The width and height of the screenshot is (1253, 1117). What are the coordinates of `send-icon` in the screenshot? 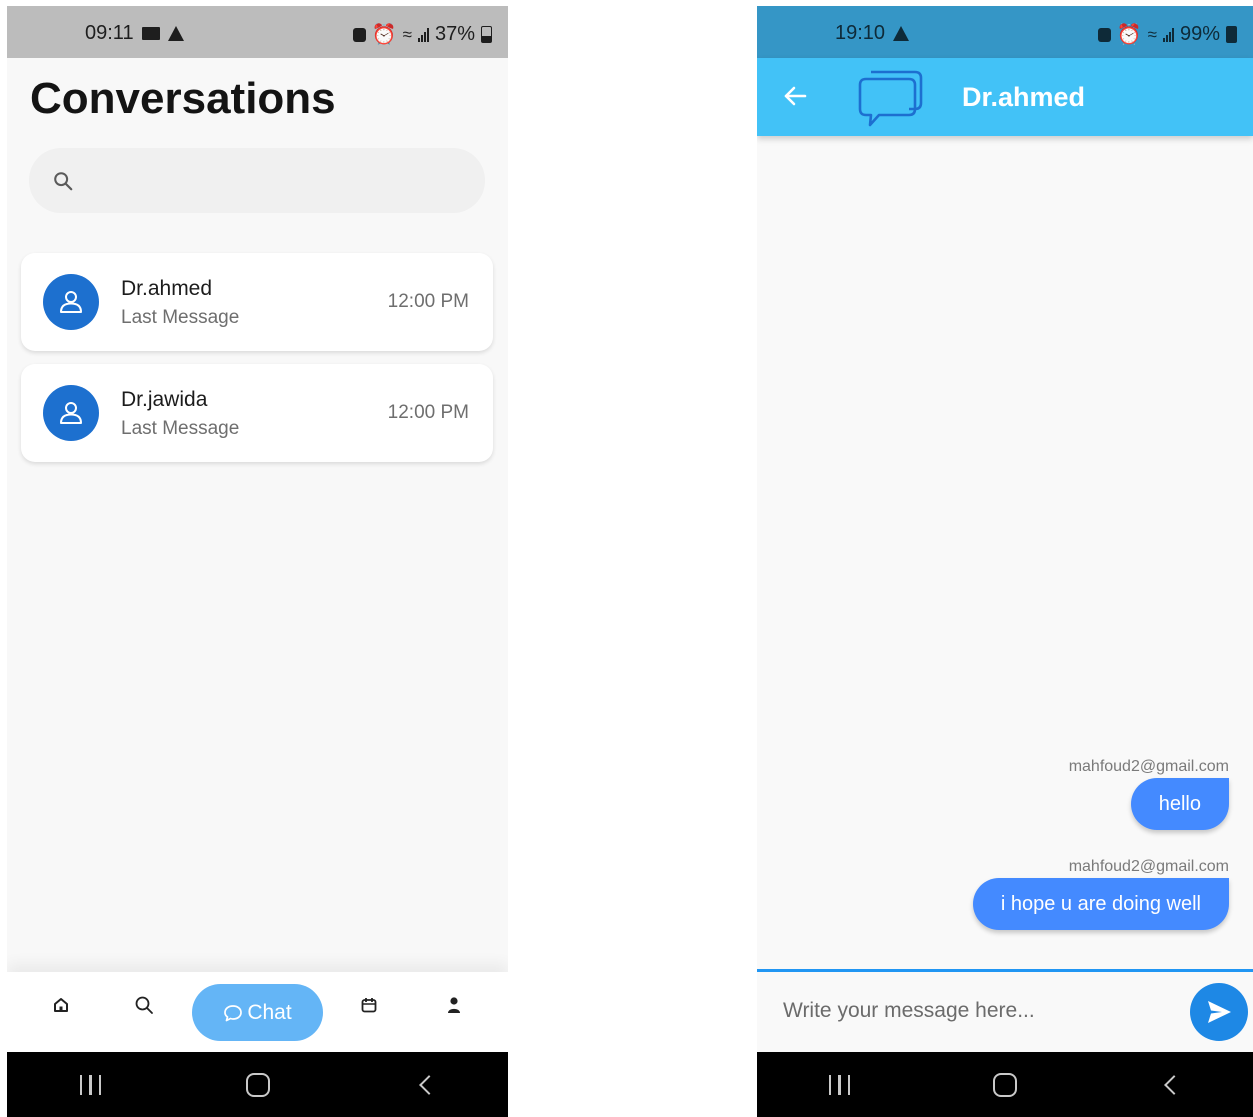 It's located at (1219, 1012).